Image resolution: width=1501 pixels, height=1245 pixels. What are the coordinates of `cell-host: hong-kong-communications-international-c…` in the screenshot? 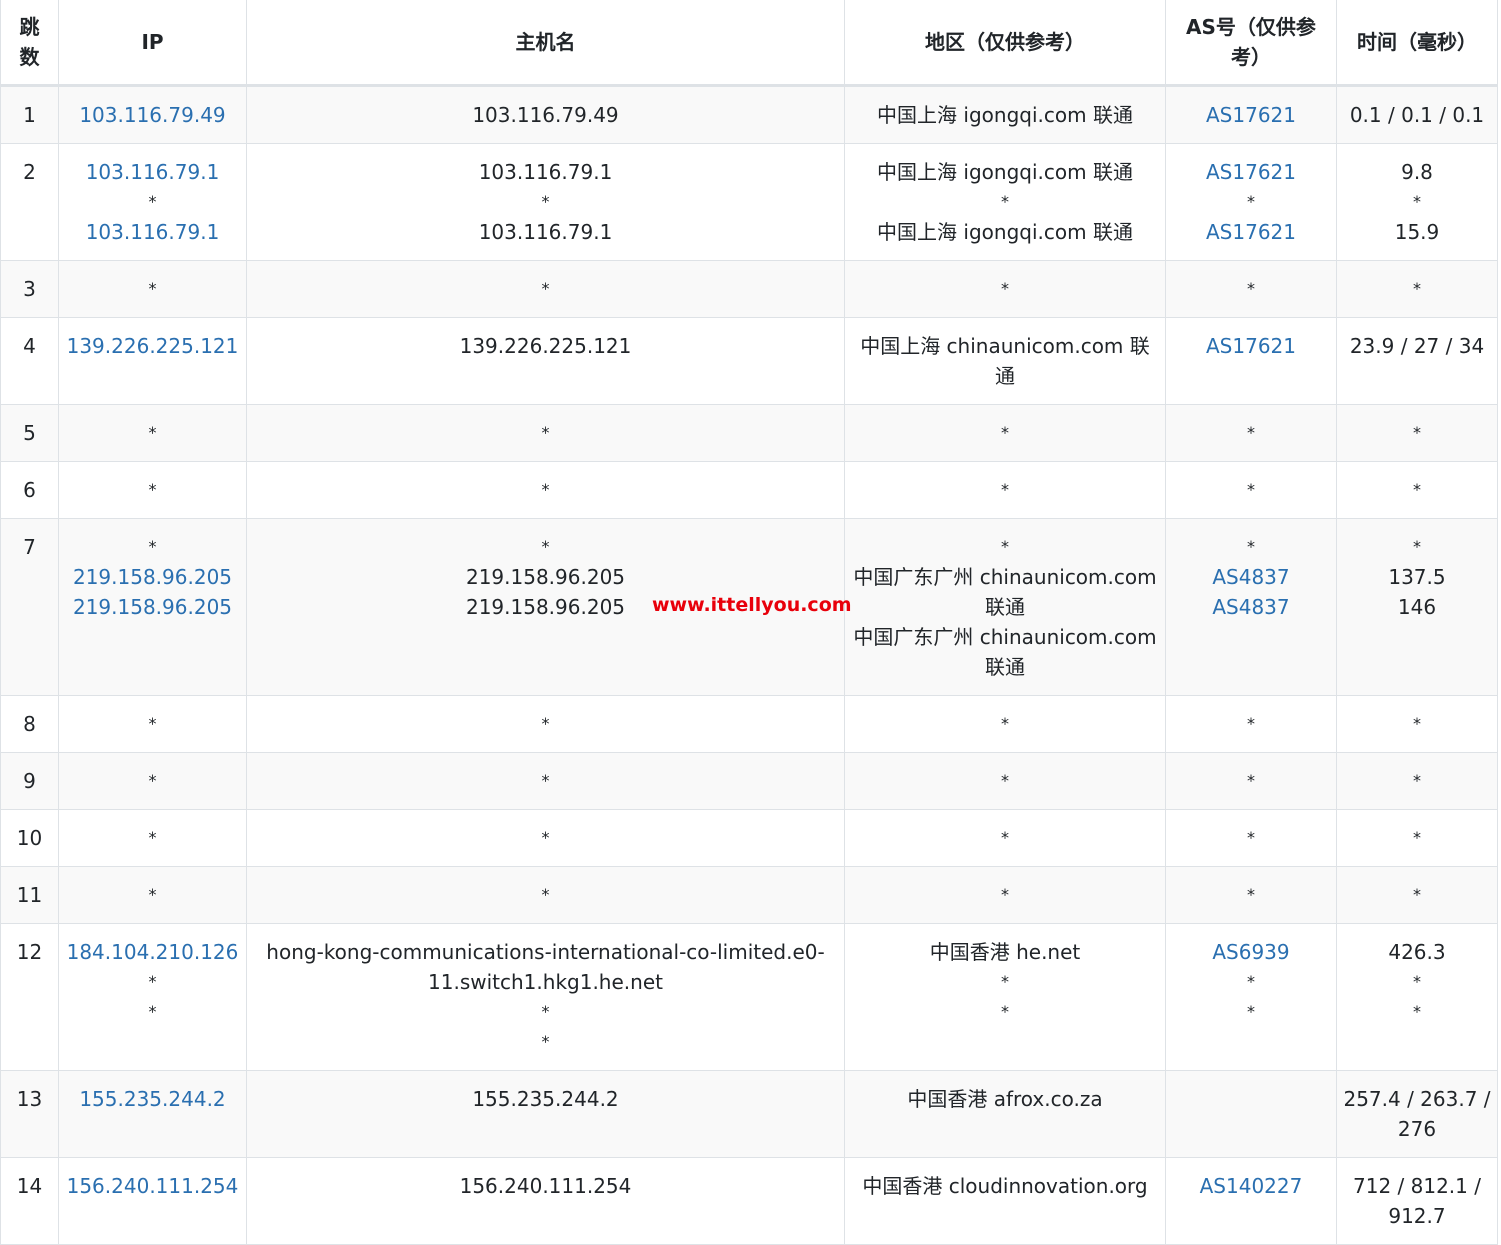 It's located at (545, 996).